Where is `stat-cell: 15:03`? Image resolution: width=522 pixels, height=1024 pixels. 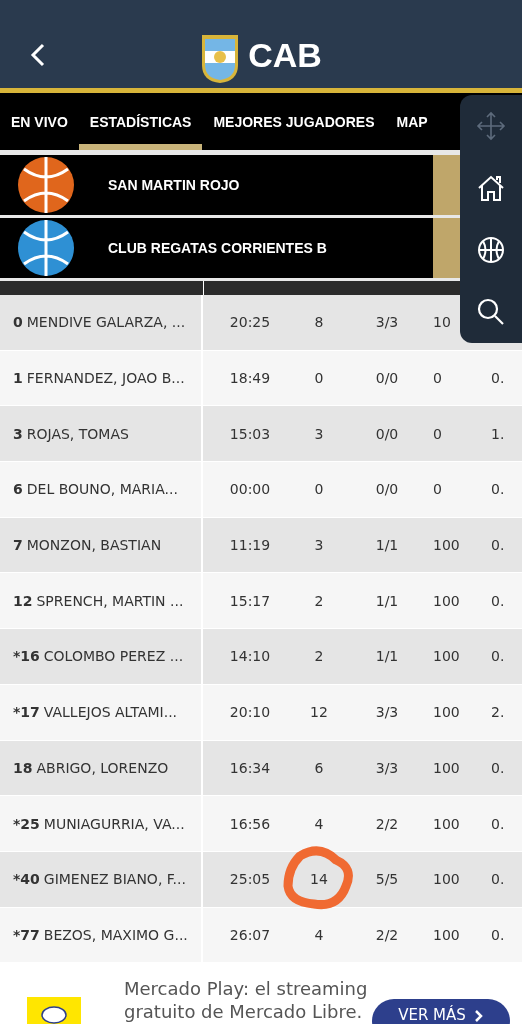
stat-cell: 15:03 is located at coordinates (250, 433).